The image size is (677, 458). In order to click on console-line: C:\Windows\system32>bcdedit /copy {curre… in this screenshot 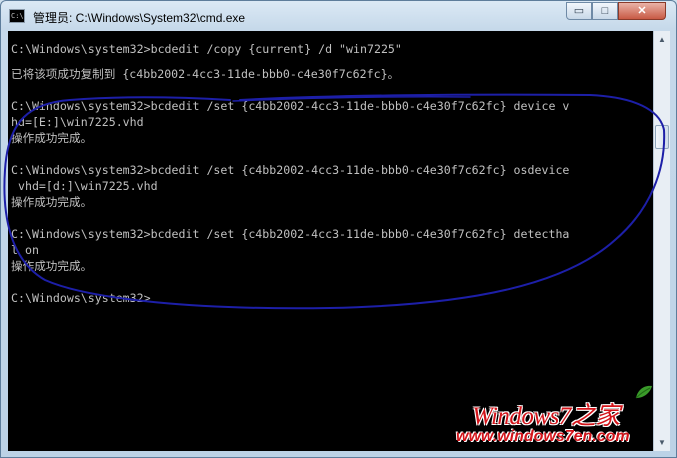, I will do `click(206, 49)`.